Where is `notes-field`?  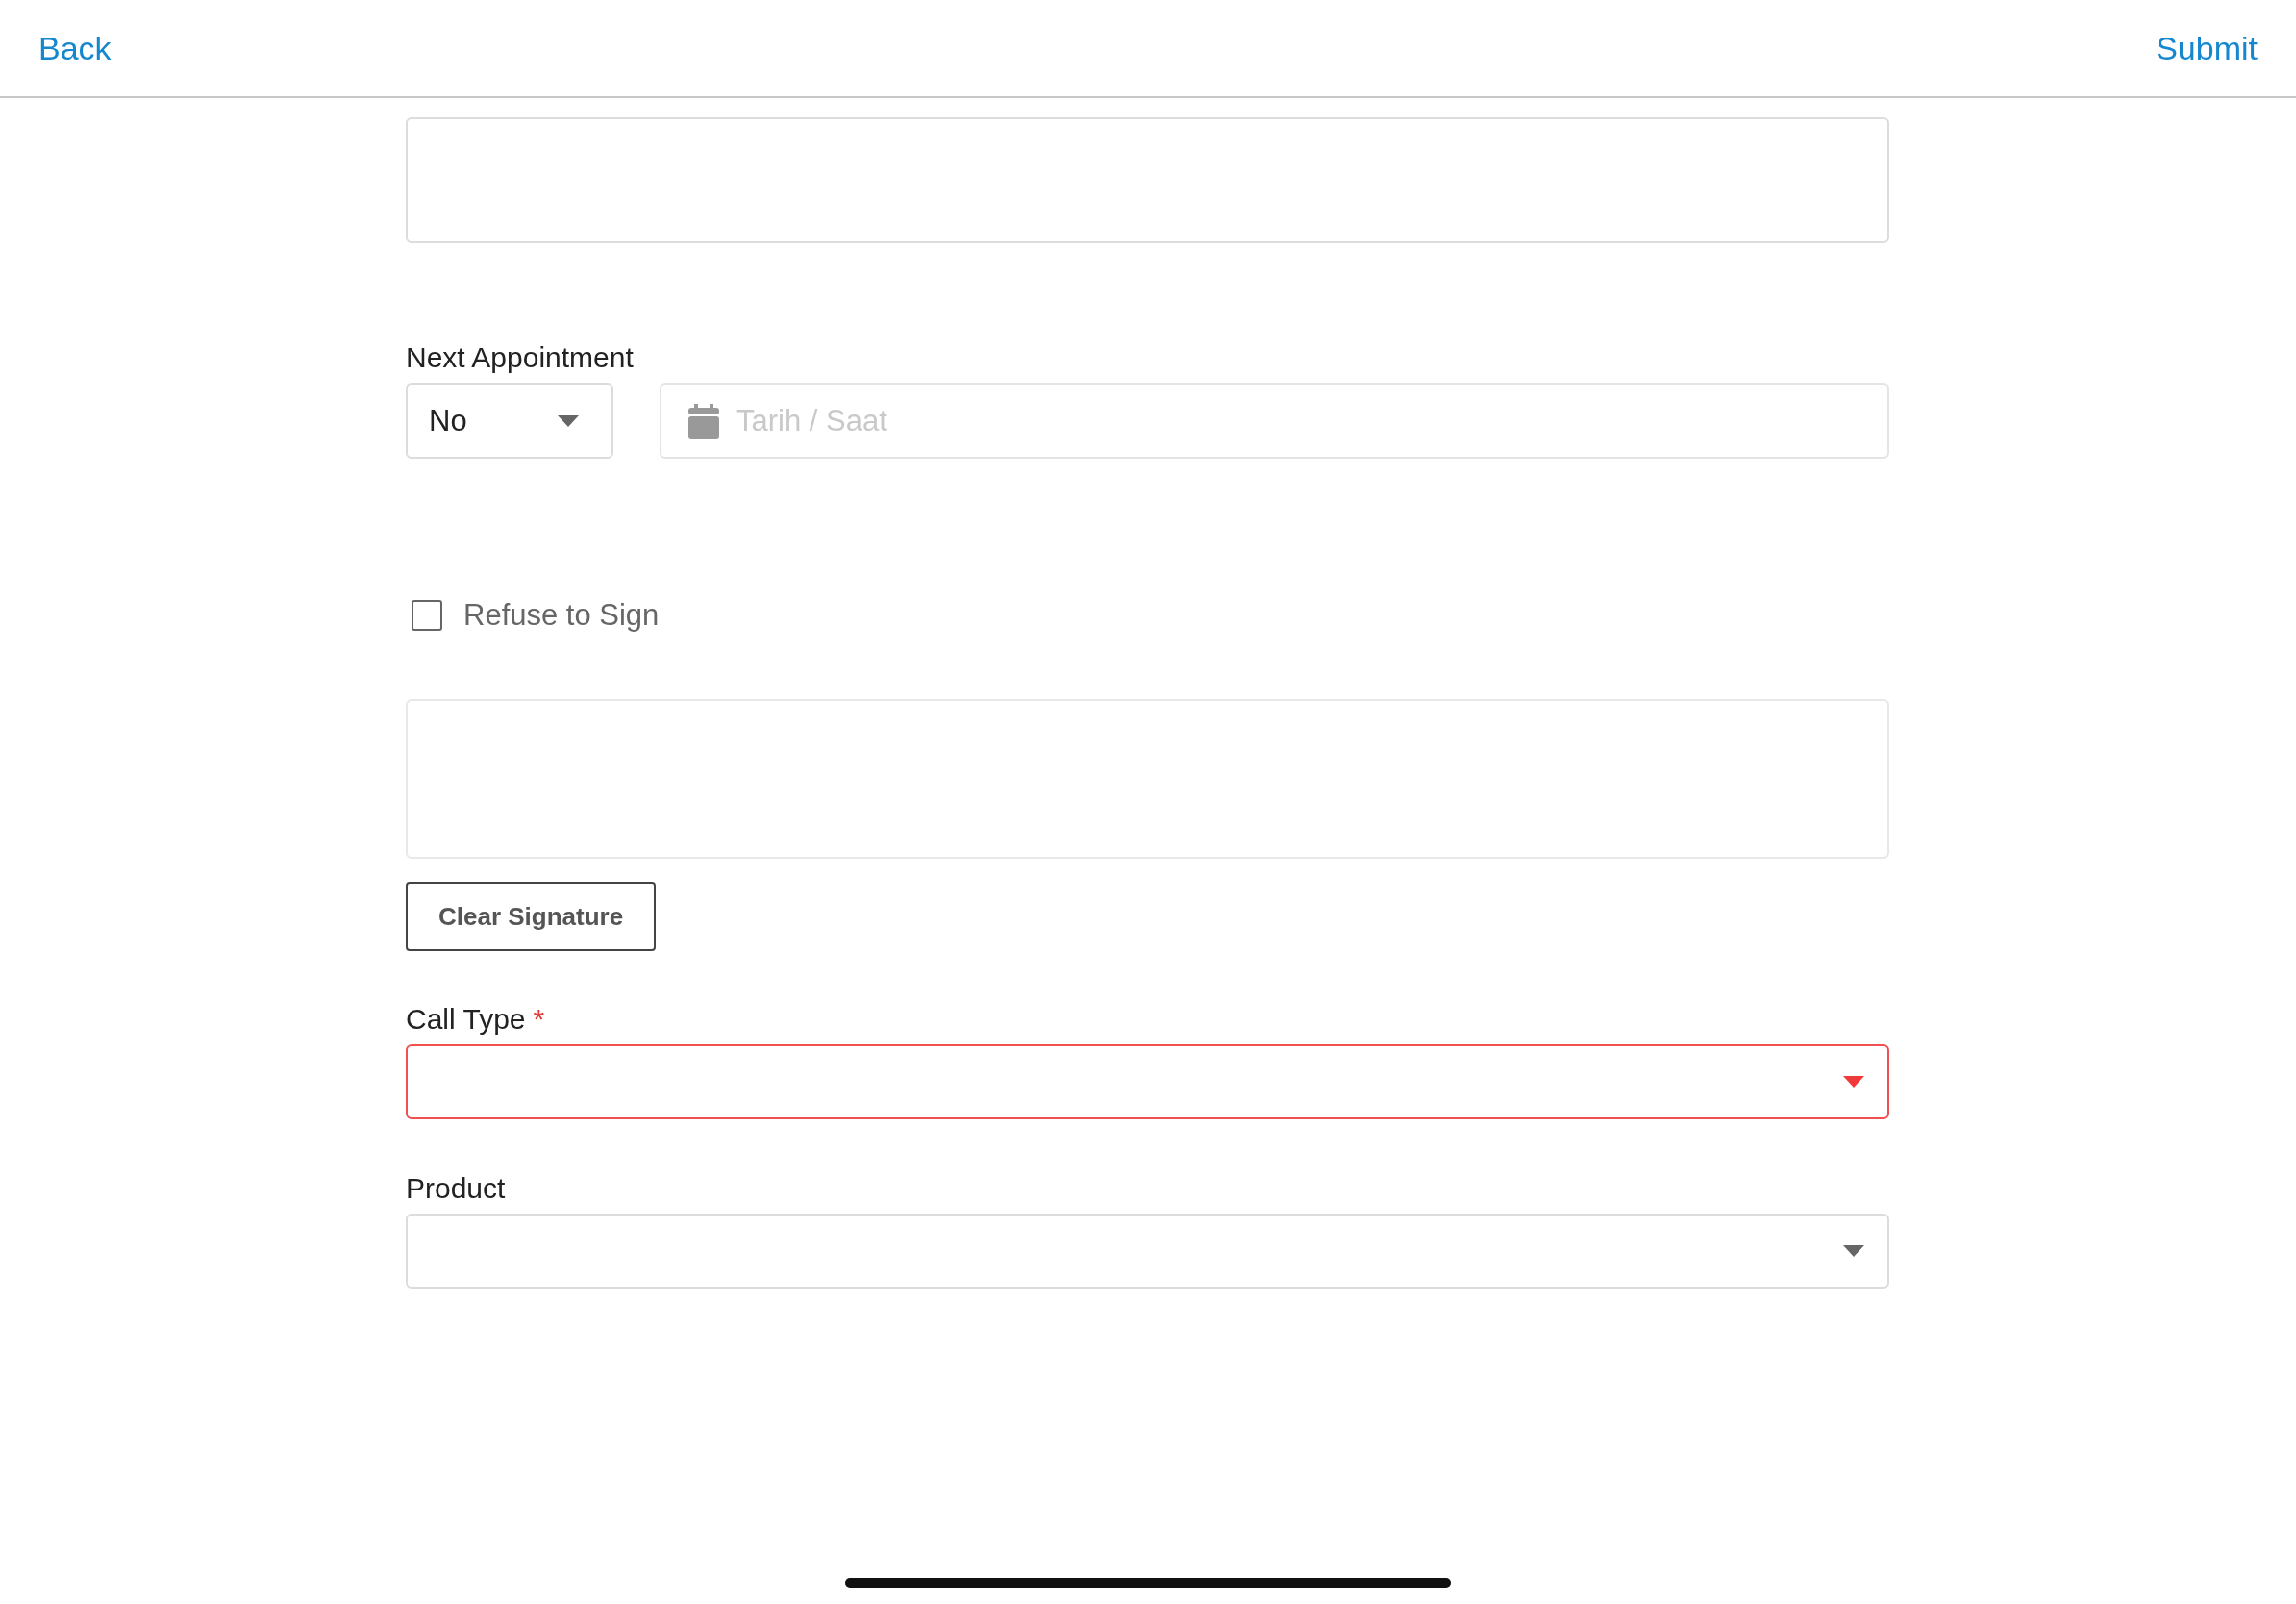
notes-field is located at coordinates (1147, 180).